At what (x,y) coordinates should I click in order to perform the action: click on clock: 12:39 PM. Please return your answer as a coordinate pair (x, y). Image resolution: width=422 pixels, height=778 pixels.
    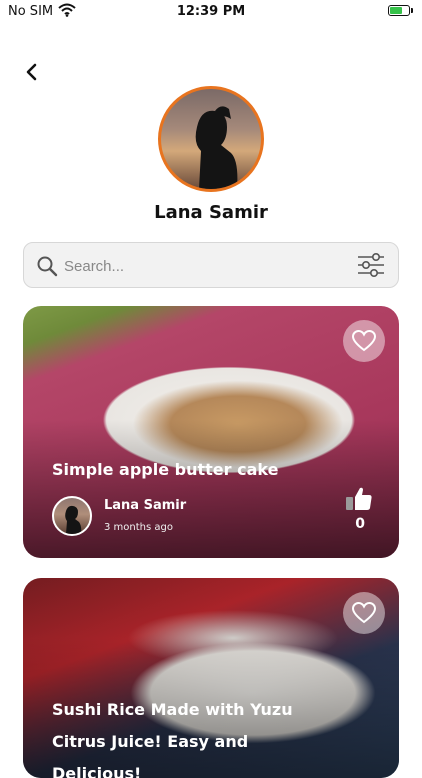
    Looking at the image, I should click on (211, 11).